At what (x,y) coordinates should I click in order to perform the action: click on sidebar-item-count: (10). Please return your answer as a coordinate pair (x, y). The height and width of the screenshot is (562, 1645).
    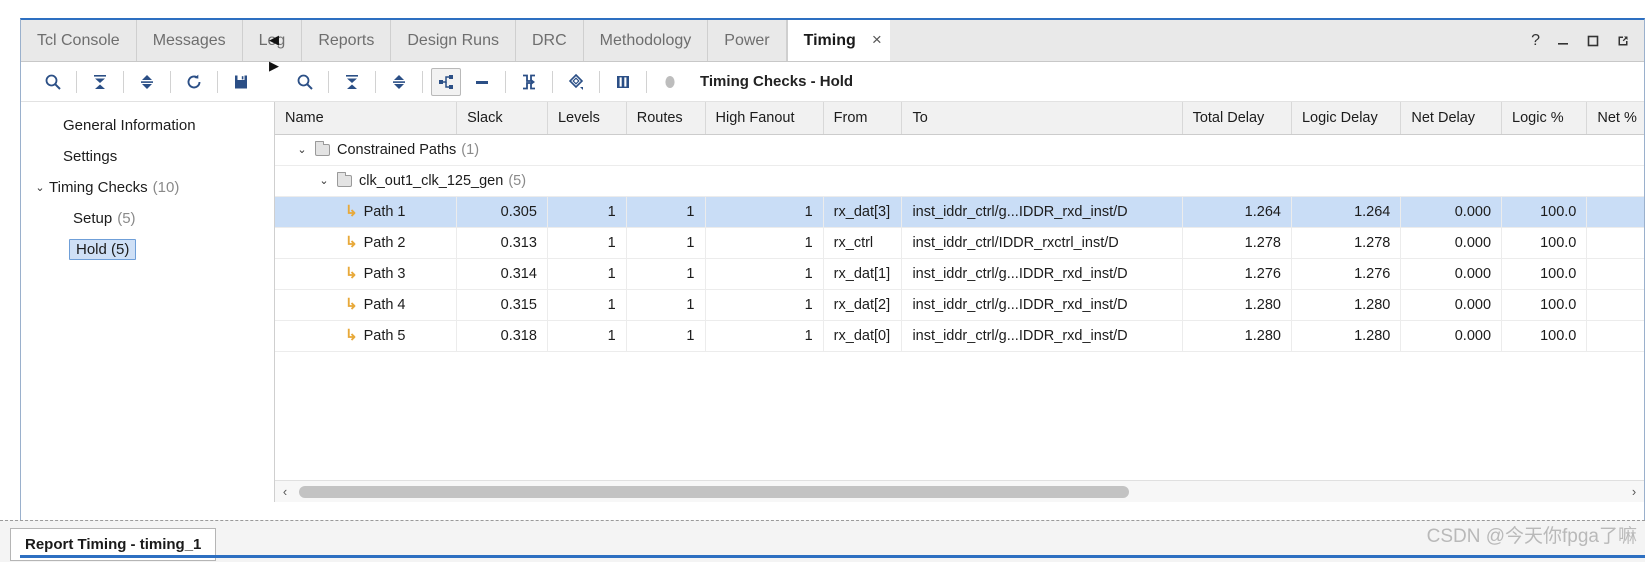
    Looking at the image, I should click on (166, 187).